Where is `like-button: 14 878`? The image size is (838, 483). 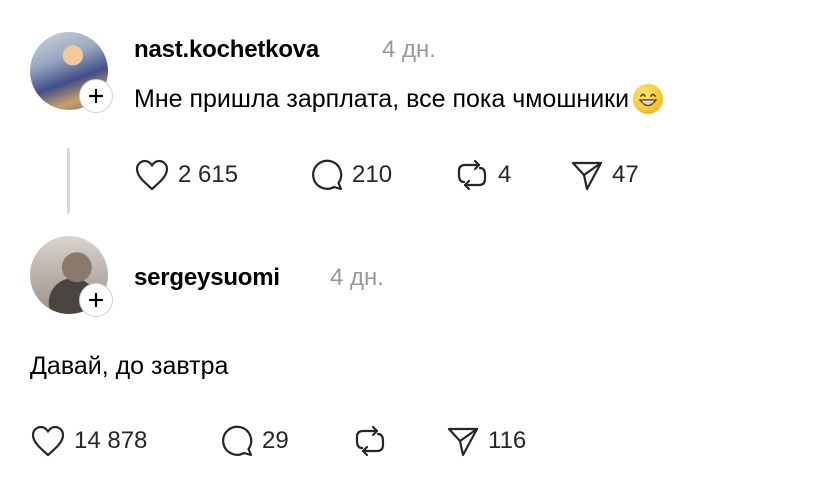
like-button: 14 878 is located at coordinates (88, 441).